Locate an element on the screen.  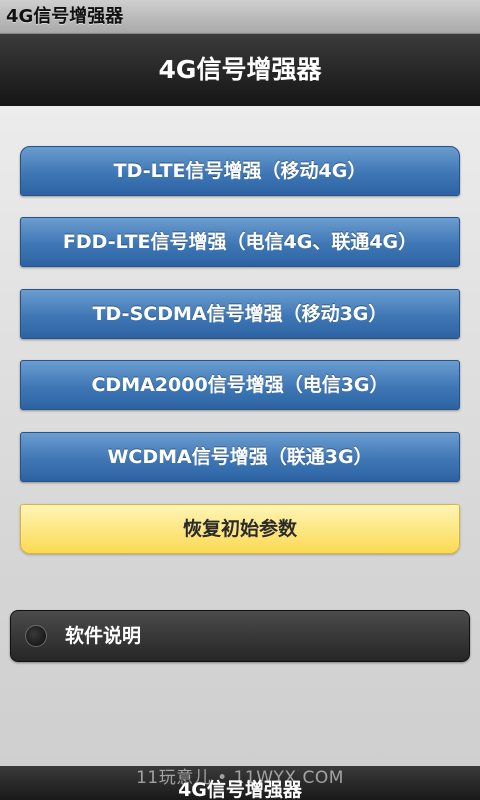
td-lte-boost-button: TD-LTE信号增强（移动4G） is located at coordinates (240, 171).